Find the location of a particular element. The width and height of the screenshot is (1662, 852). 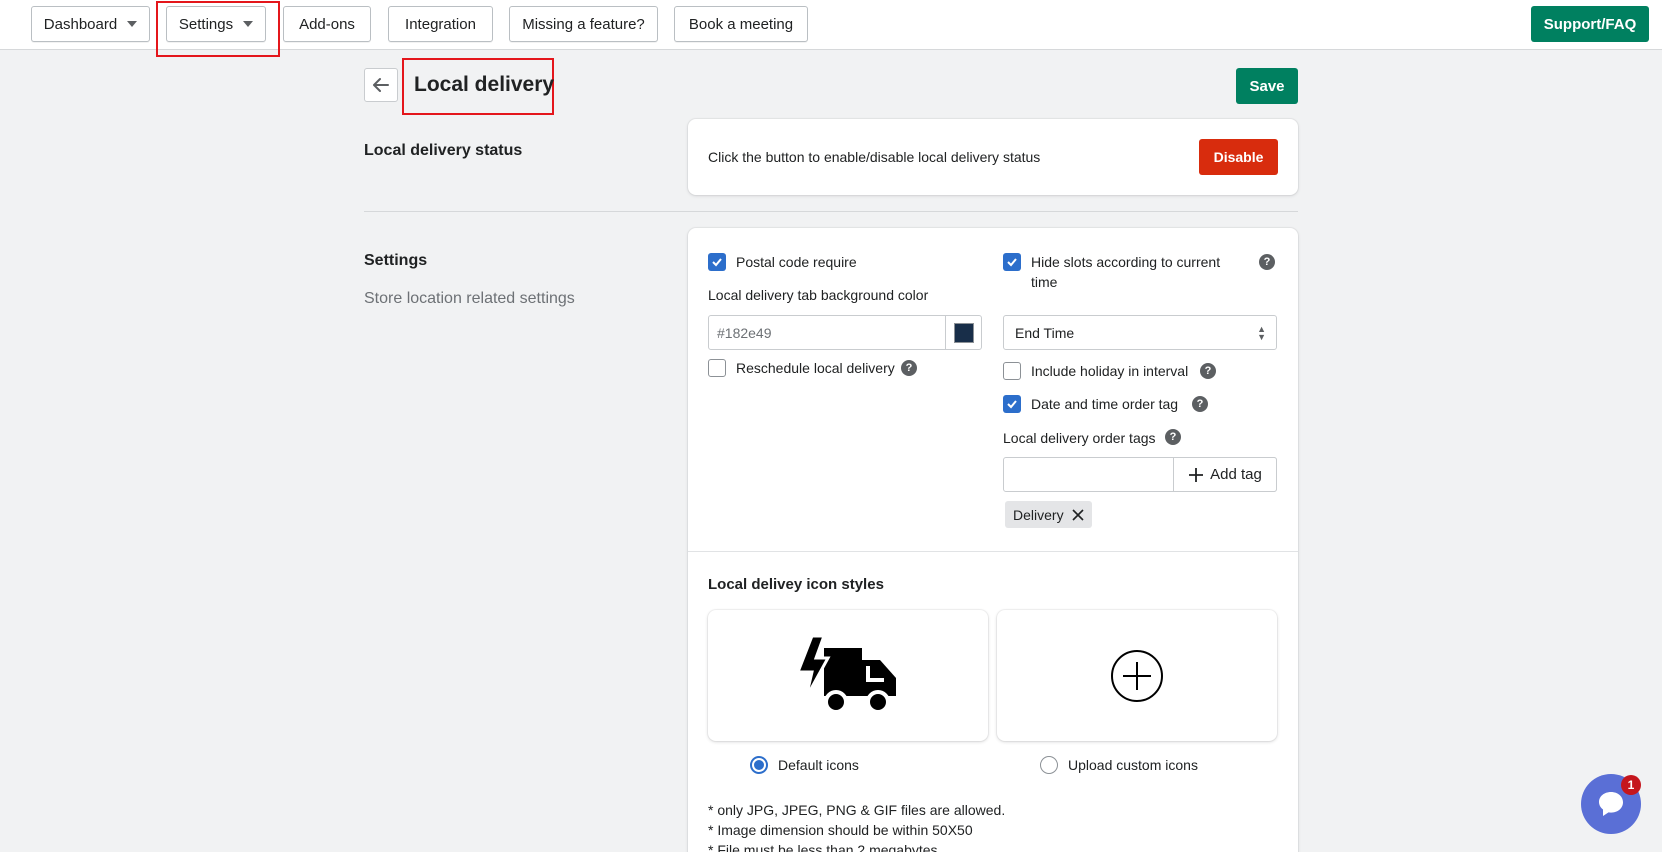

upload-icons-label: Upload custom icons is located at coordinates (1133, 765).